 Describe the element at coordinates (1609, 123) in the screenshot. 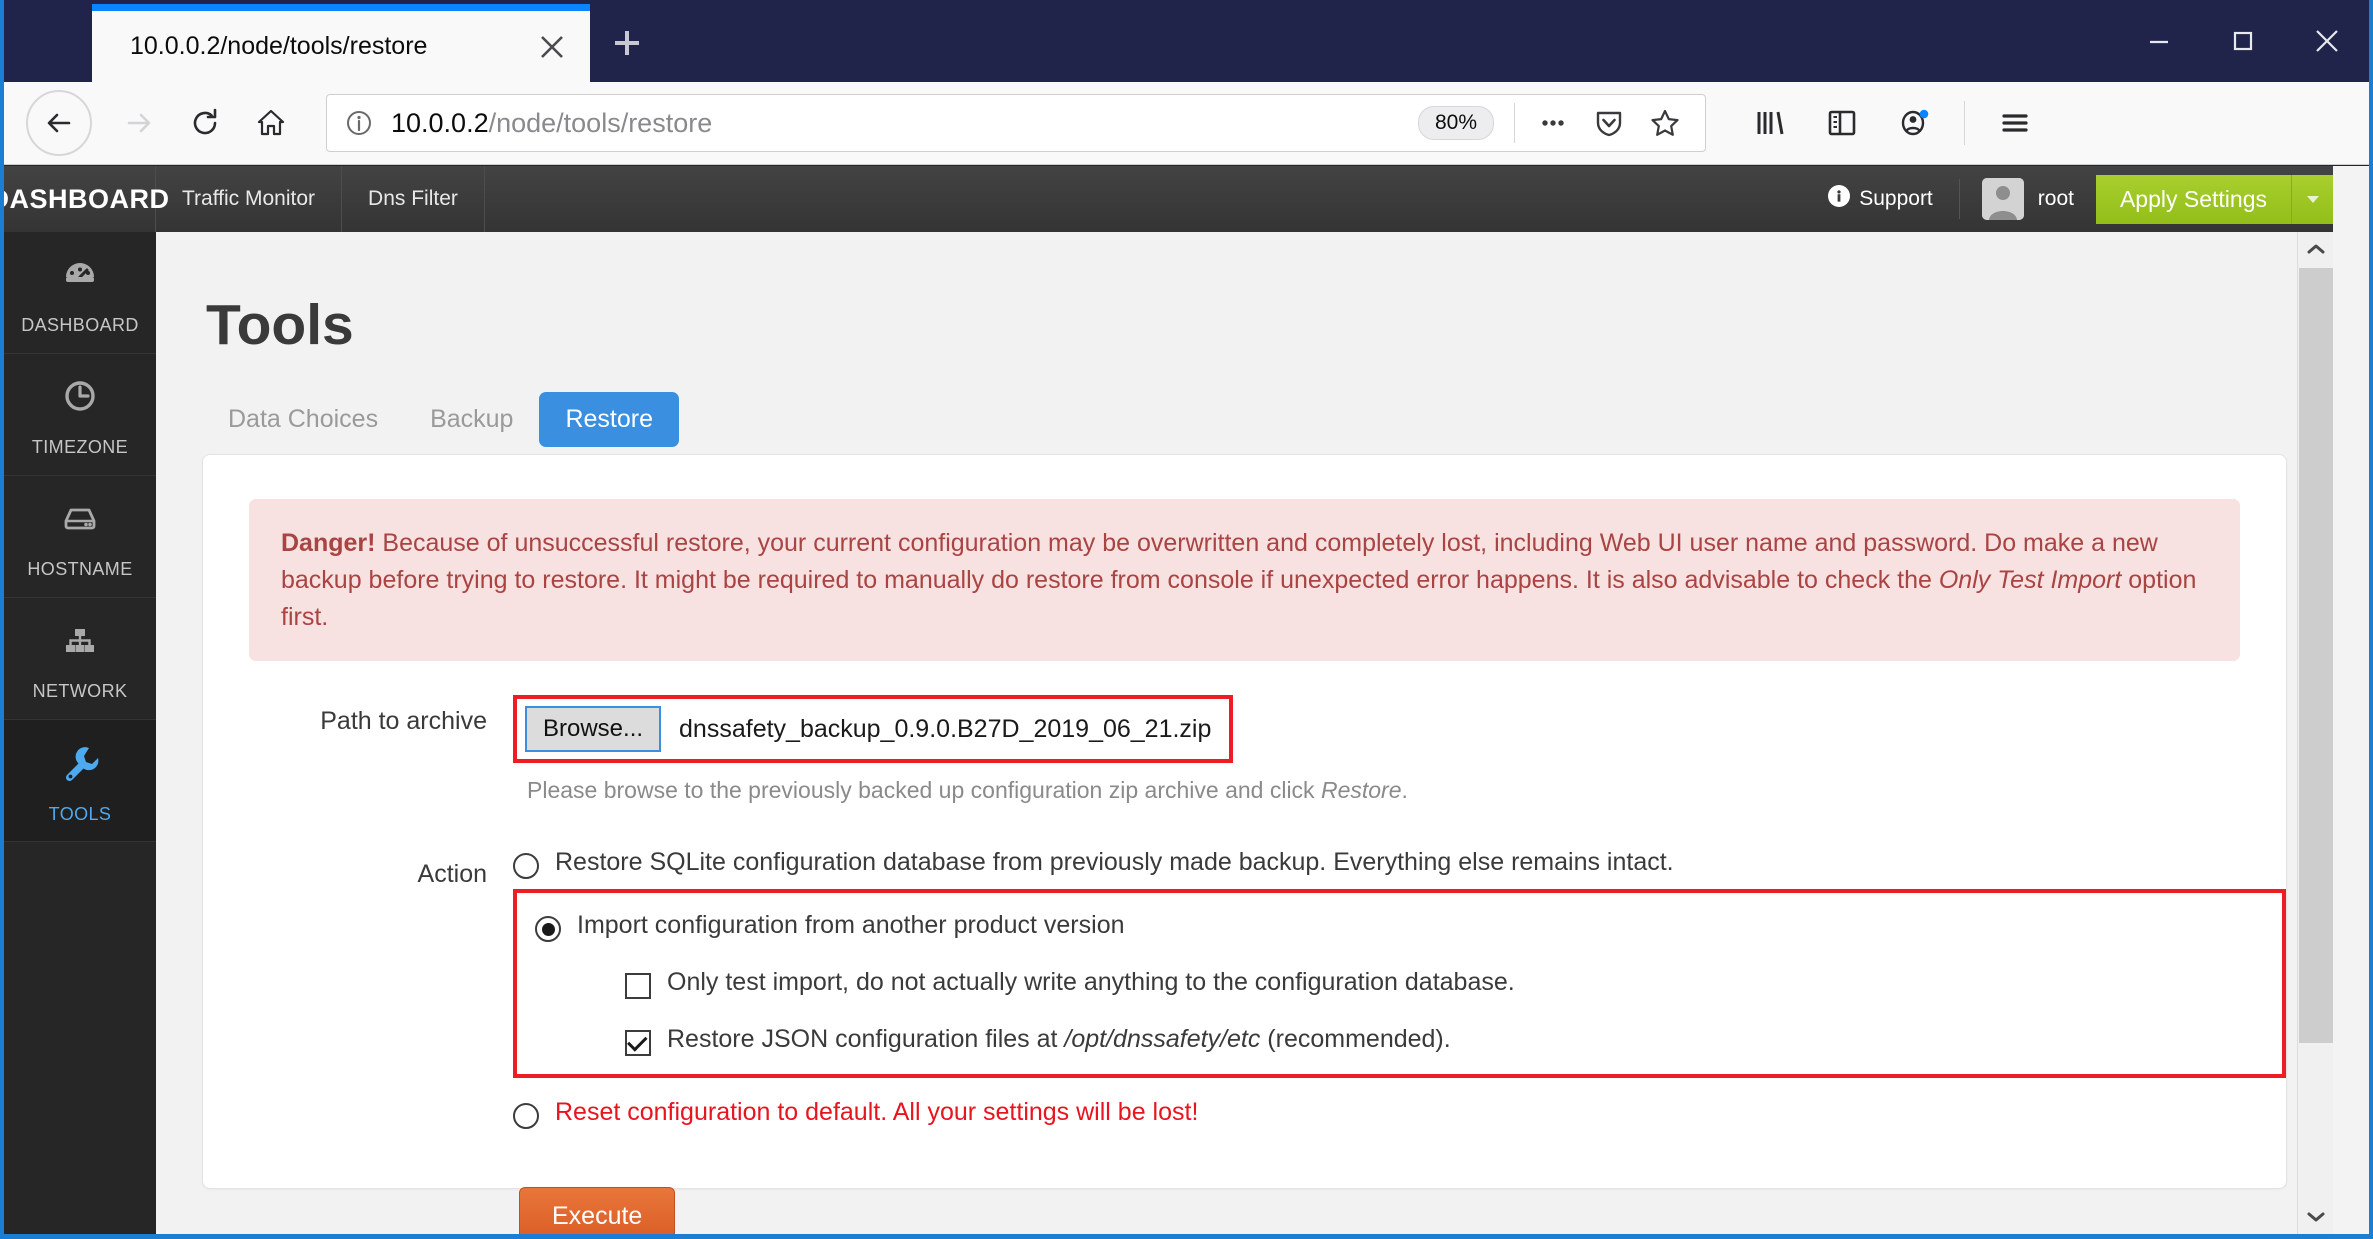

I see `pocket-shield-icon` at that location.